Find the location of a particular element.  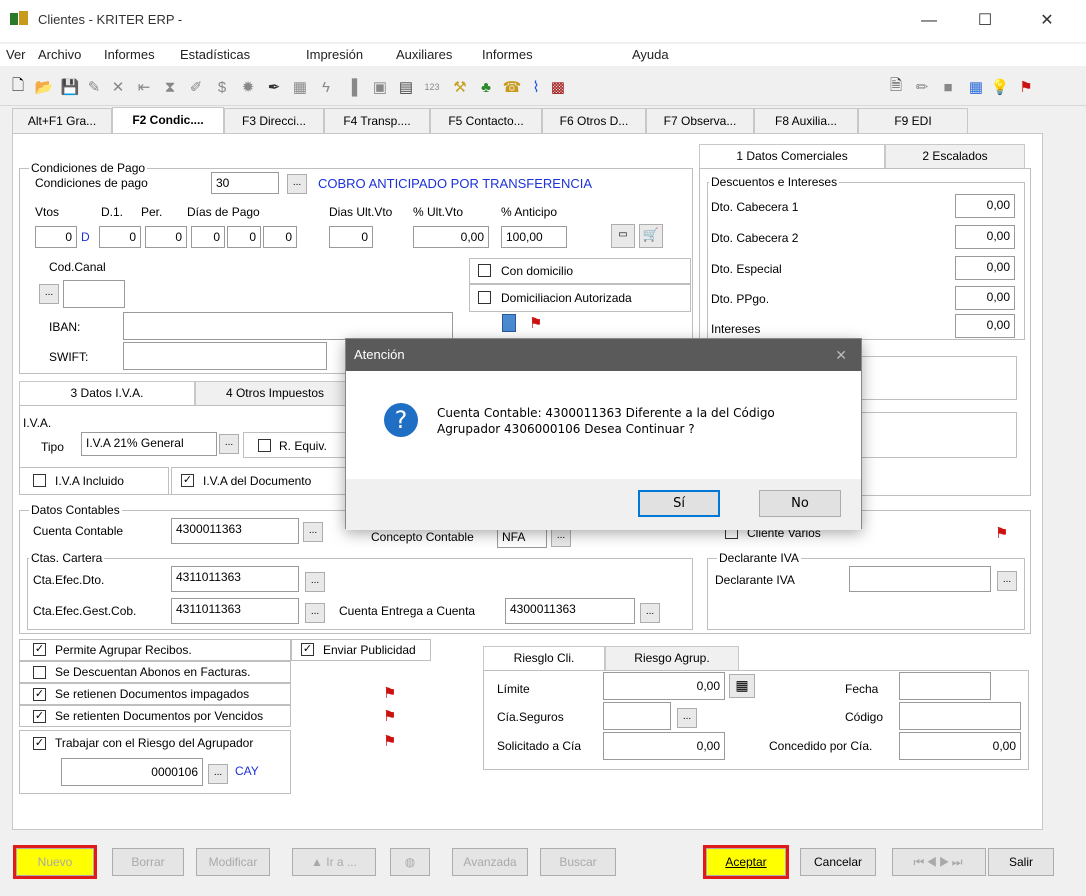

entrega-cuenta-input: 4300011363 is located at coordinates (570, 611).